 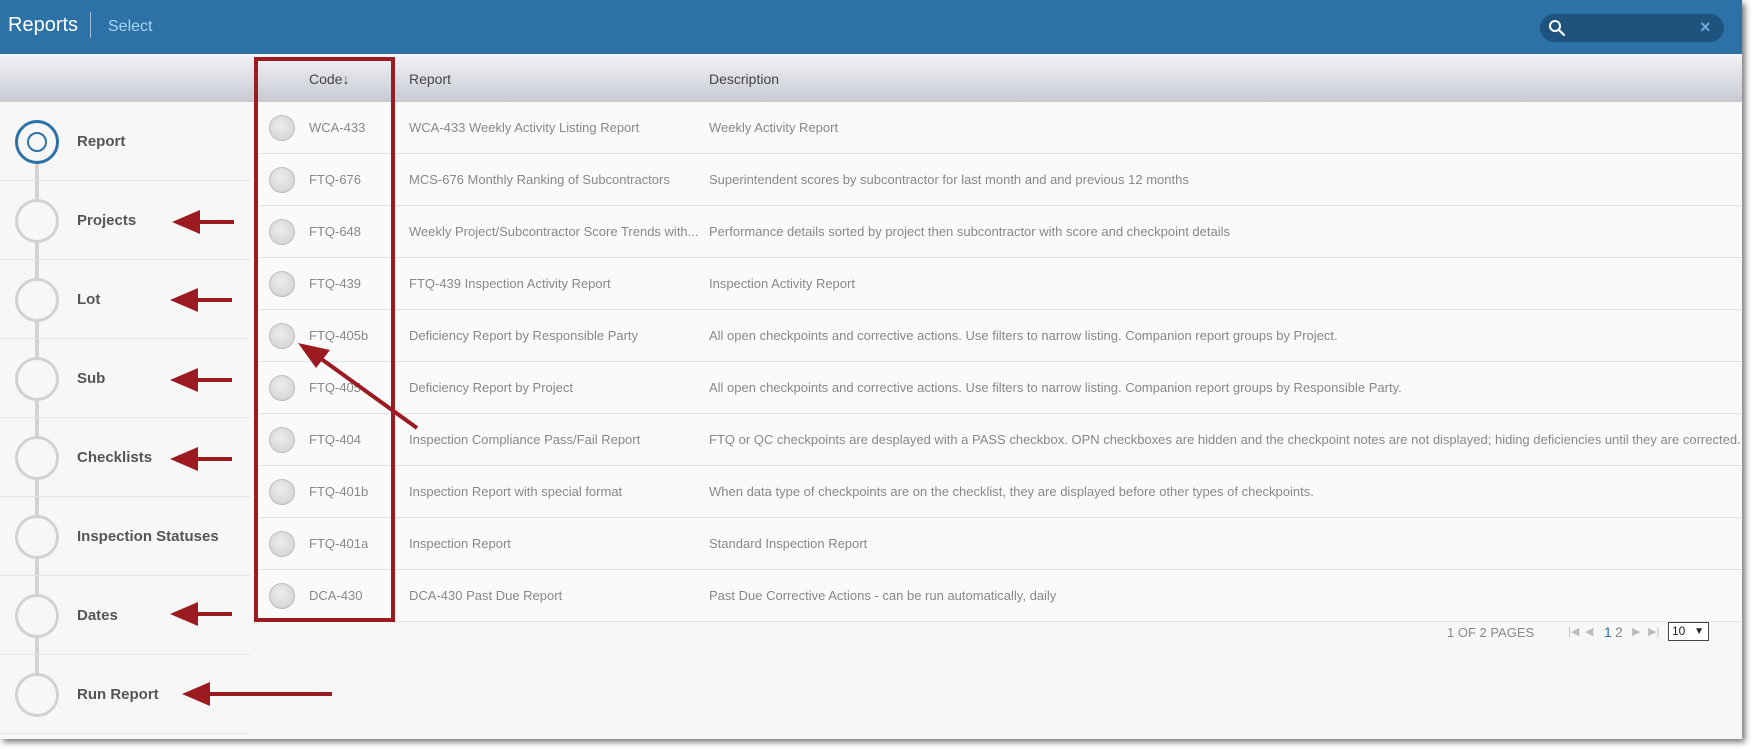 What do you see at coordinates (1679, 631) in the screenshot?
I see `page-size-value: 10` at bounding box center [1679, 631].